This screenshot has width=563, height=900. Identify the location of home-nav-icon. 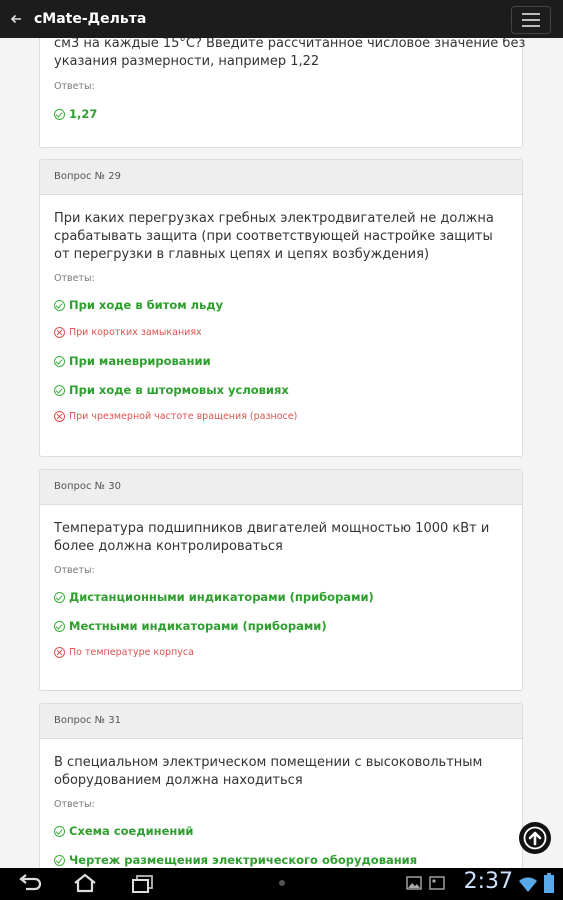
(85, 883).